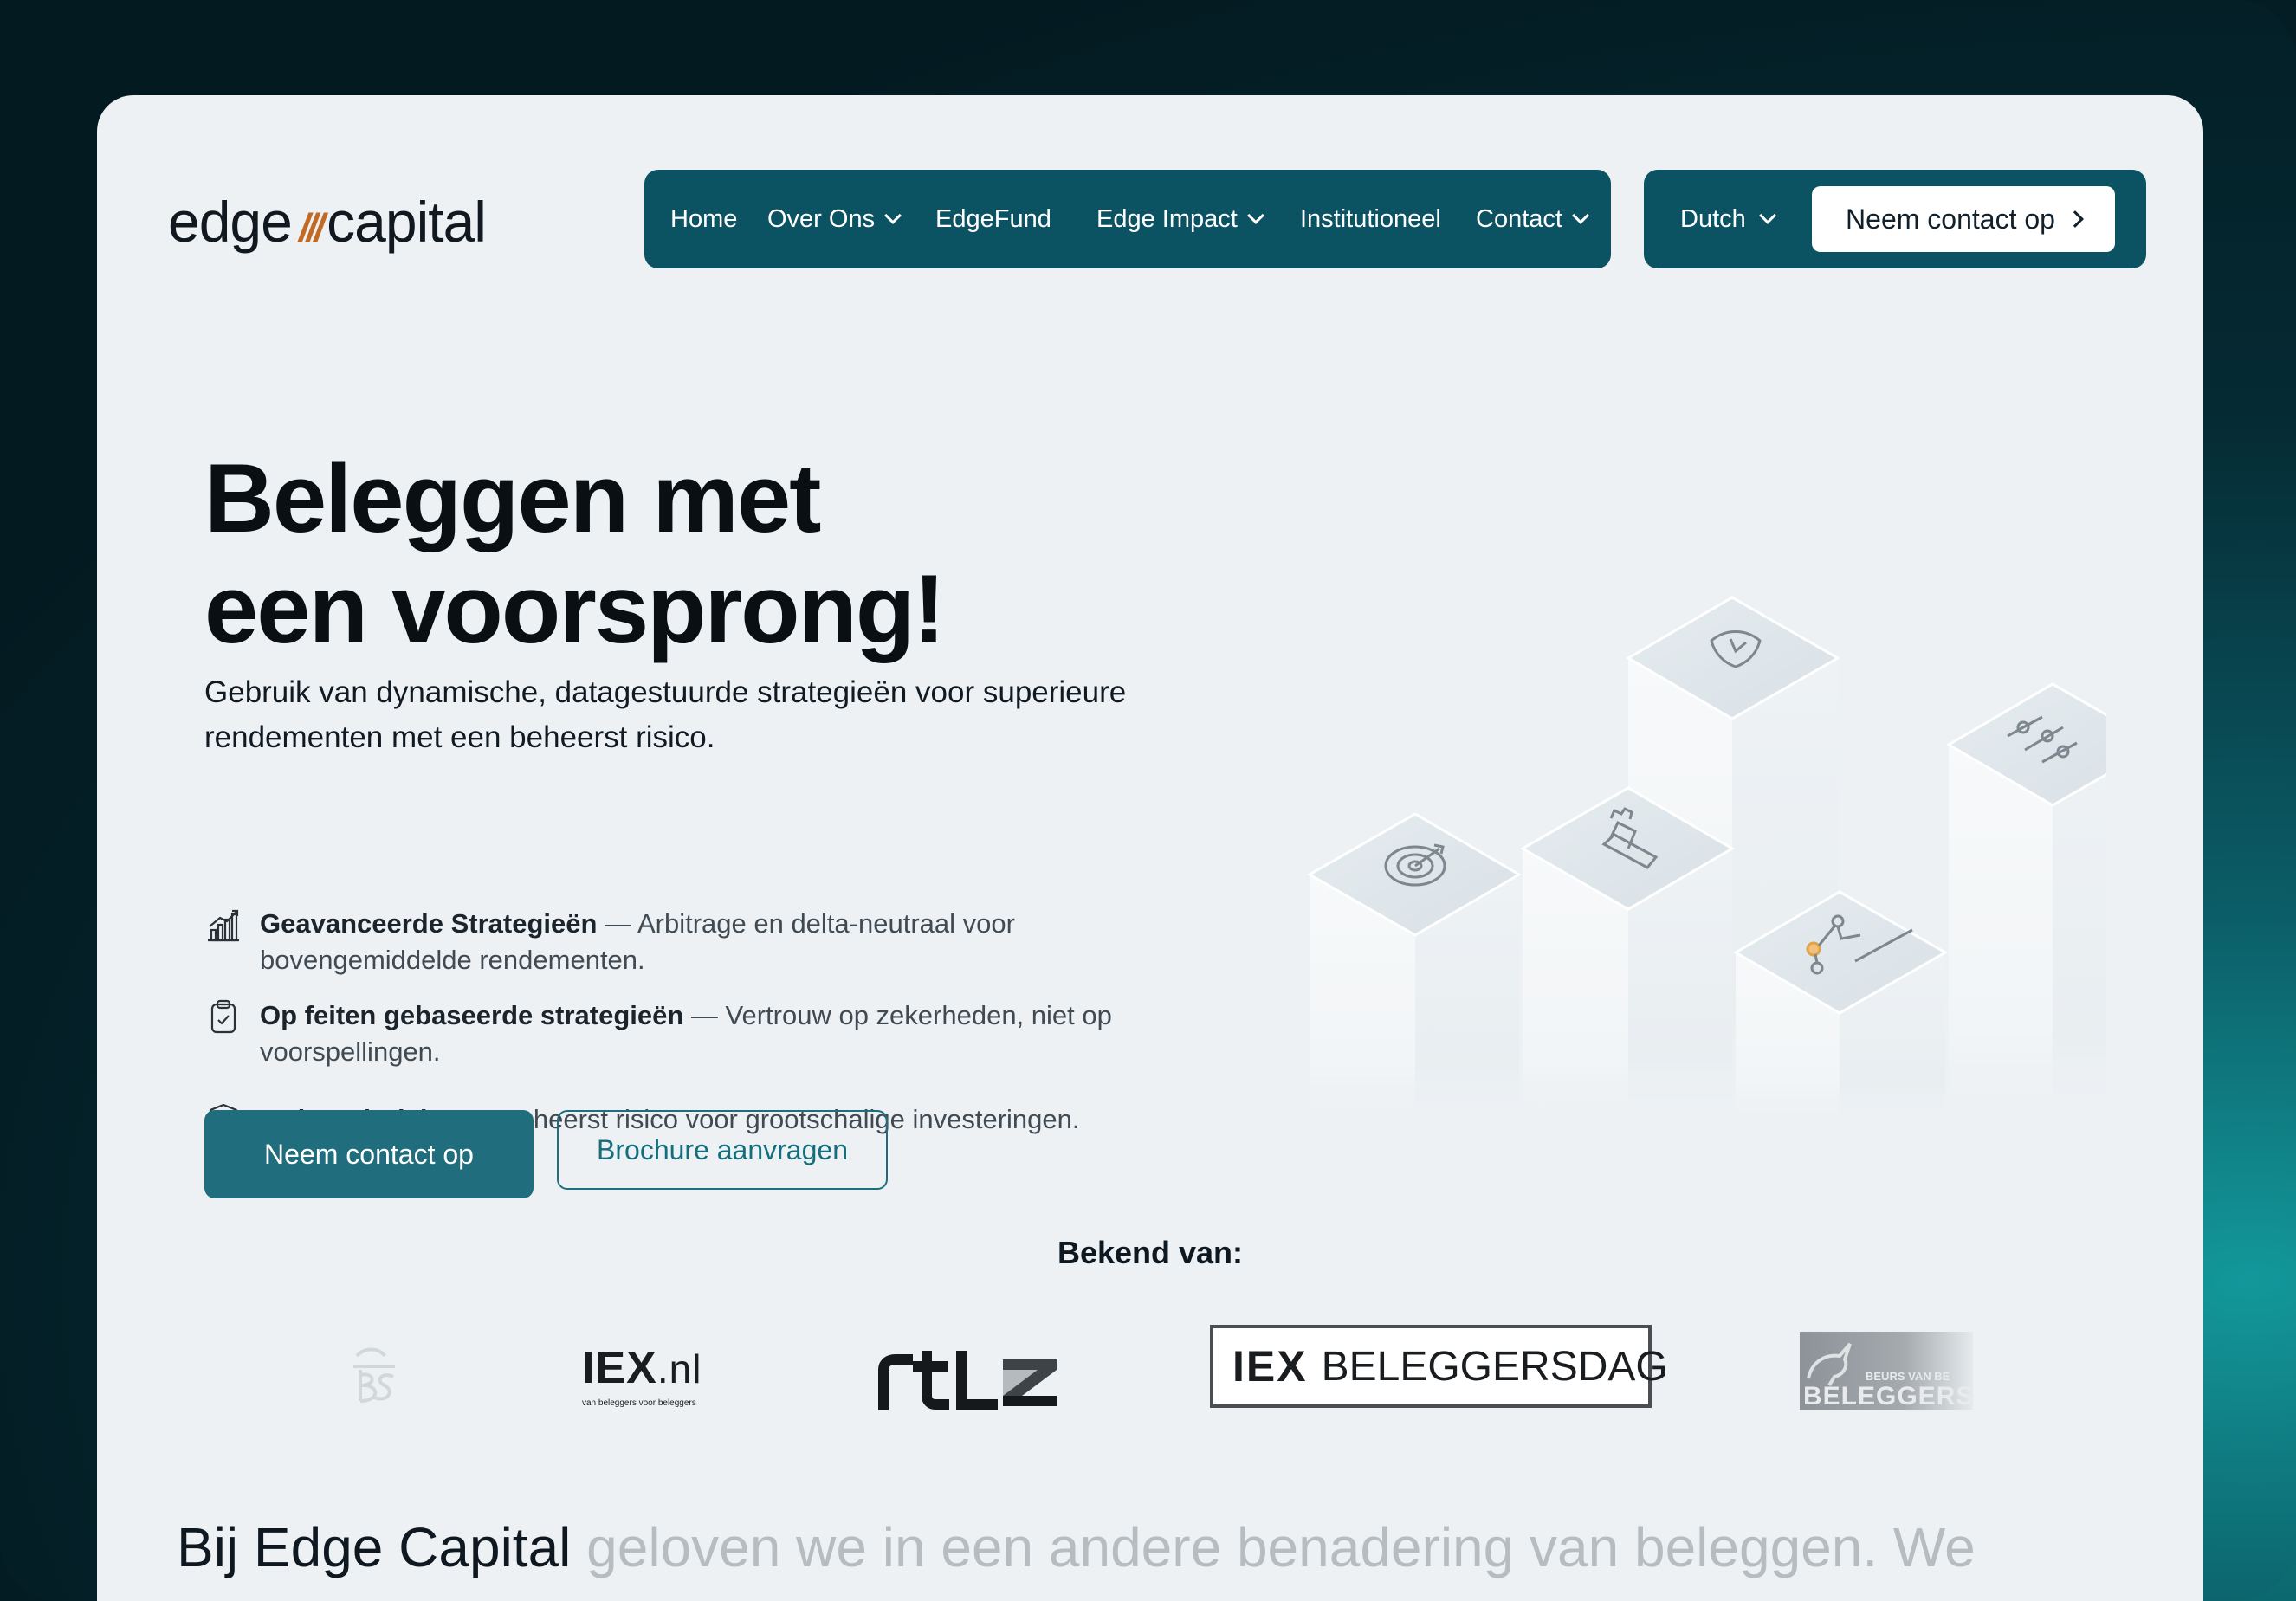  I want to click on contact-button: Neem contact op, so click(369, 1154).